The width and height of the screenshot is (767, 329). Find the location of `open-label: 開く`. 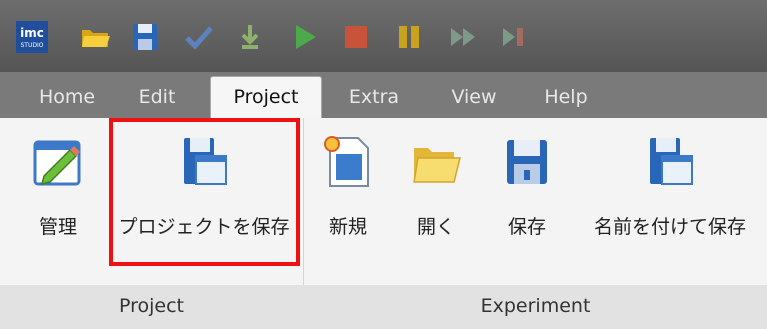

open-label: 開く is located at coordinates (435, 227).